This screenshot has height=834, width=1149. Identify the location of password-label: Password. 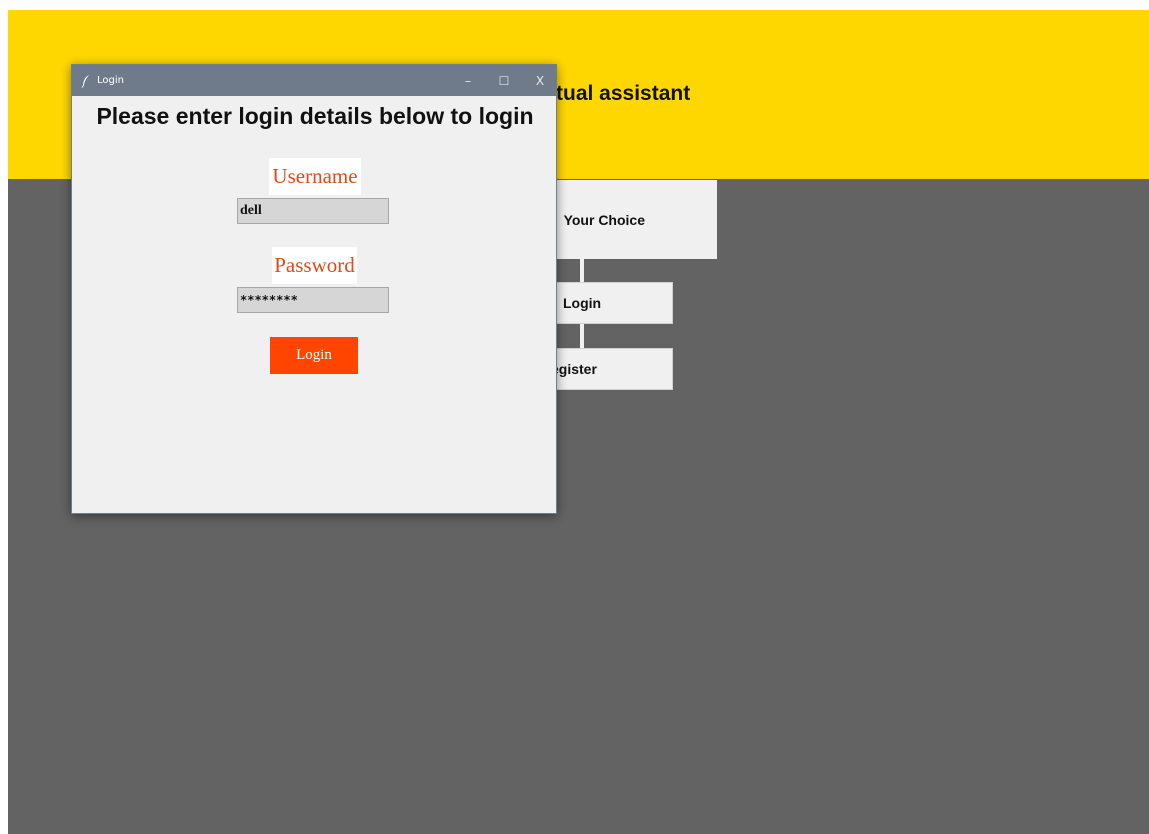
(314, 265).